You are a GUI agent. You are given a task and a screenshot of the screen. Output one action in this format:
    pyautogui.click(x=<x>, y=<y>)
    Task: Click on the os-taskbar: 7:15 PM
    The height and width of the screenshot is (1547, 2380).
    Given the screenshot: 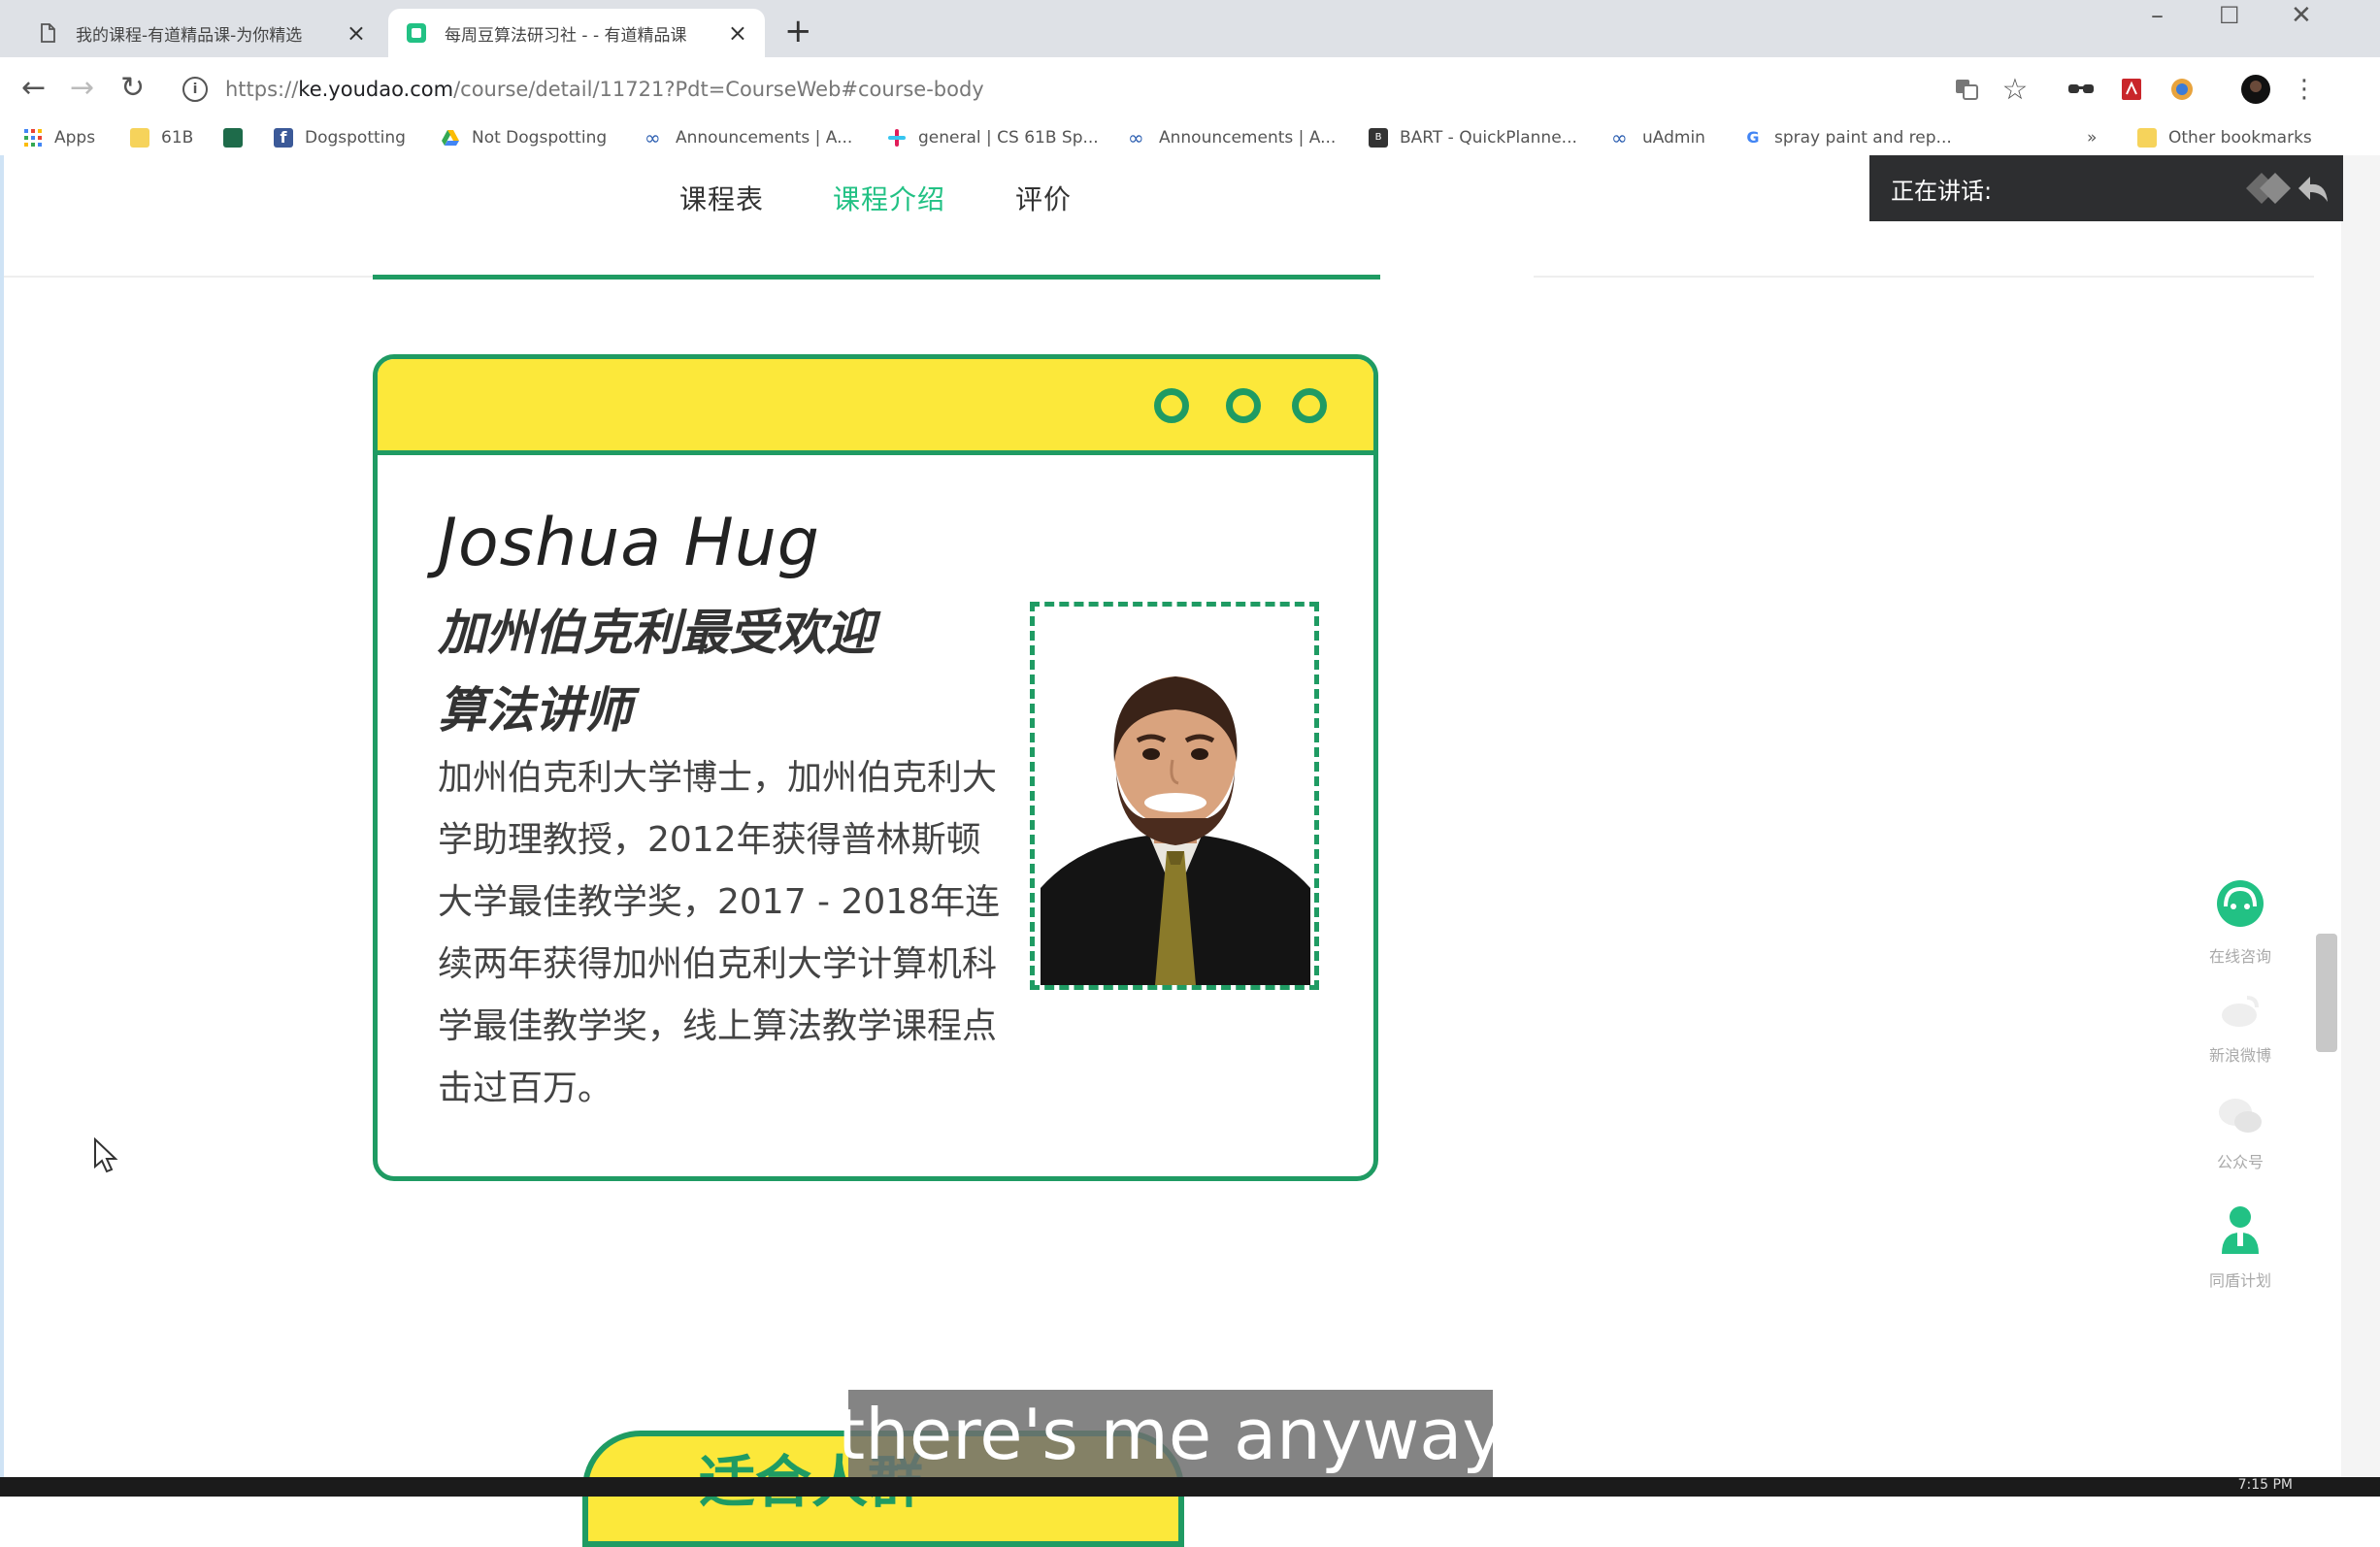 What is the action you would take?
    pyautogui.click(x=1190, y=1487)
    